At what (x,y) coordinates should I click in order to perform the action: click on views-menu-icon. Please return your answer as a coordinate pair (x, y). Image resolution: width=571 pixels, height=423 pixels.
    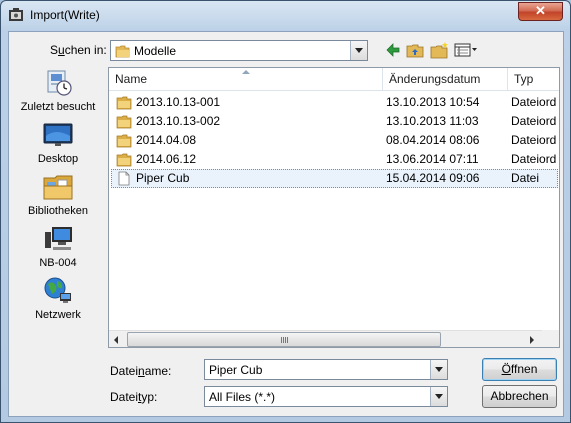
    Looking at the image, I should click on (466, 50).